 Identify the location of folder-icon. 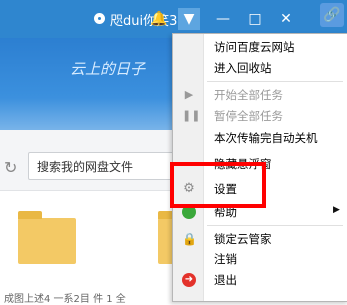
(47, 237).